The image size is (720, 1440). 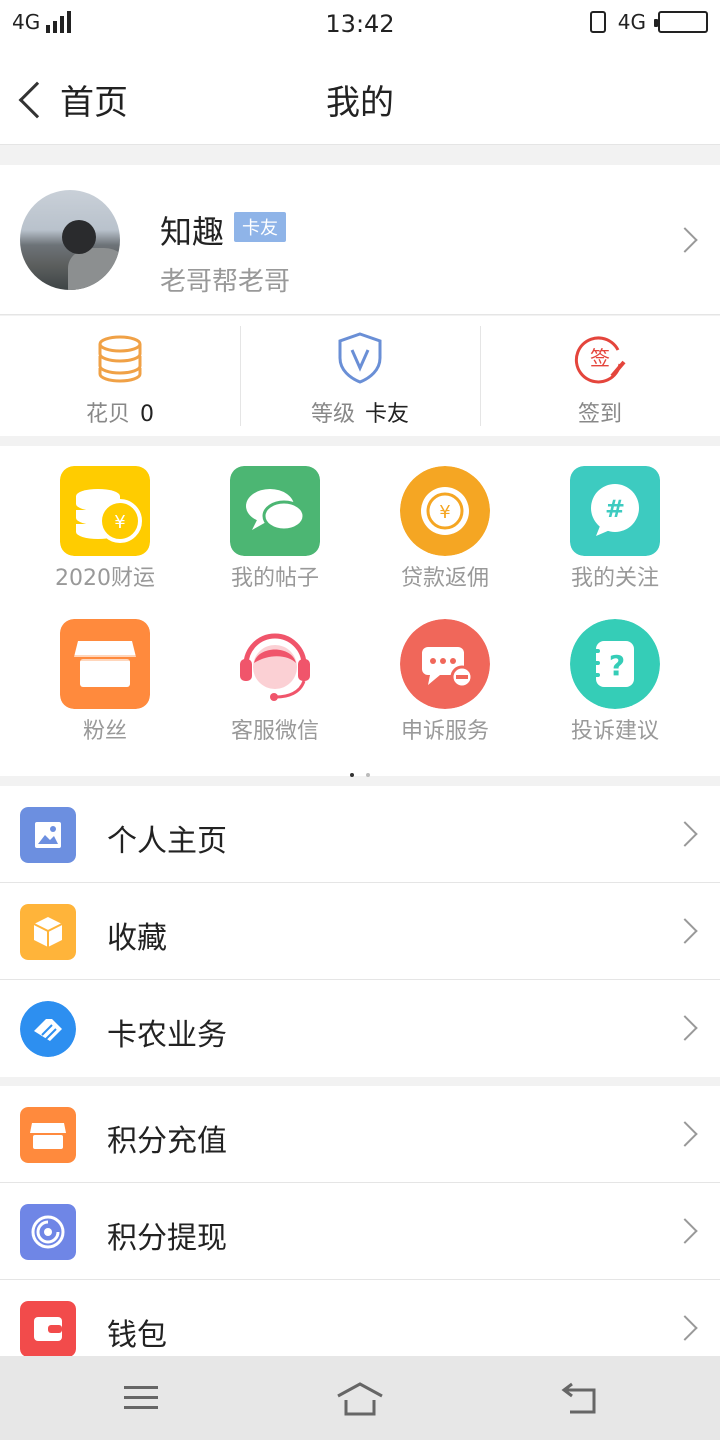 What do you see at coordinates (274, 578) in the screenshot?
I see `grid-label: 我的帖子` at bounding box center [274, 578].